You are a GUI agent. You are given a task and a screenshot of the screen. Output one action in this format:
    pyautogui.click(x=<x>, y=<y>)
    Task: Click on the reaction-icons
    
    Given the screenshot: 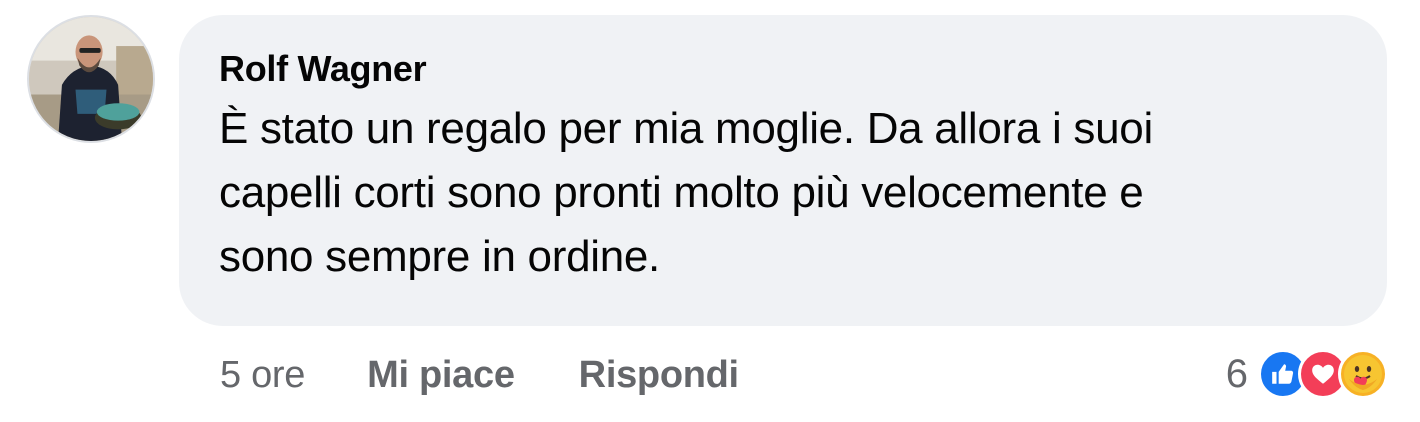 What is the action you would take?
    pyautogui.click(x=1323, y=374)
    